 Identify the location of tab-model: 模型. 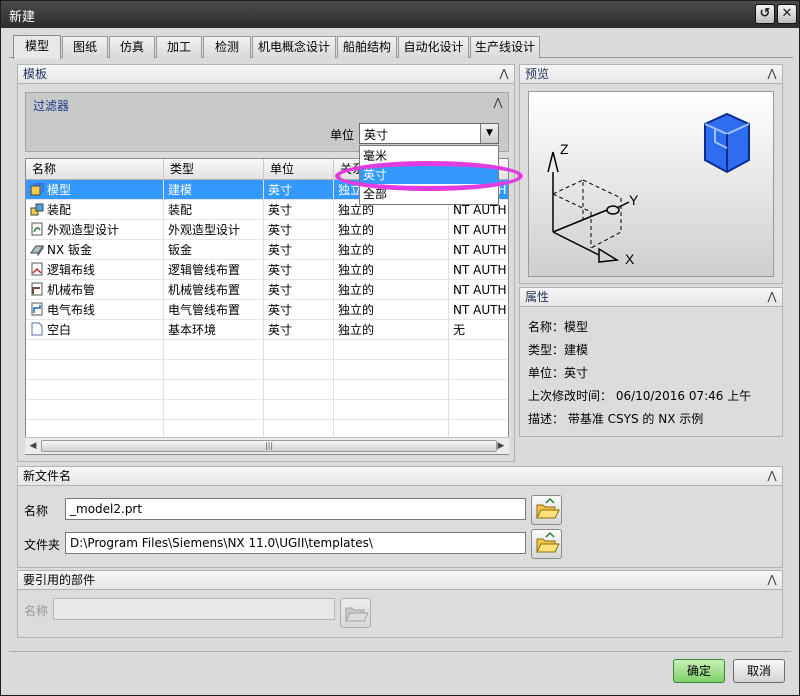
(37, 47).